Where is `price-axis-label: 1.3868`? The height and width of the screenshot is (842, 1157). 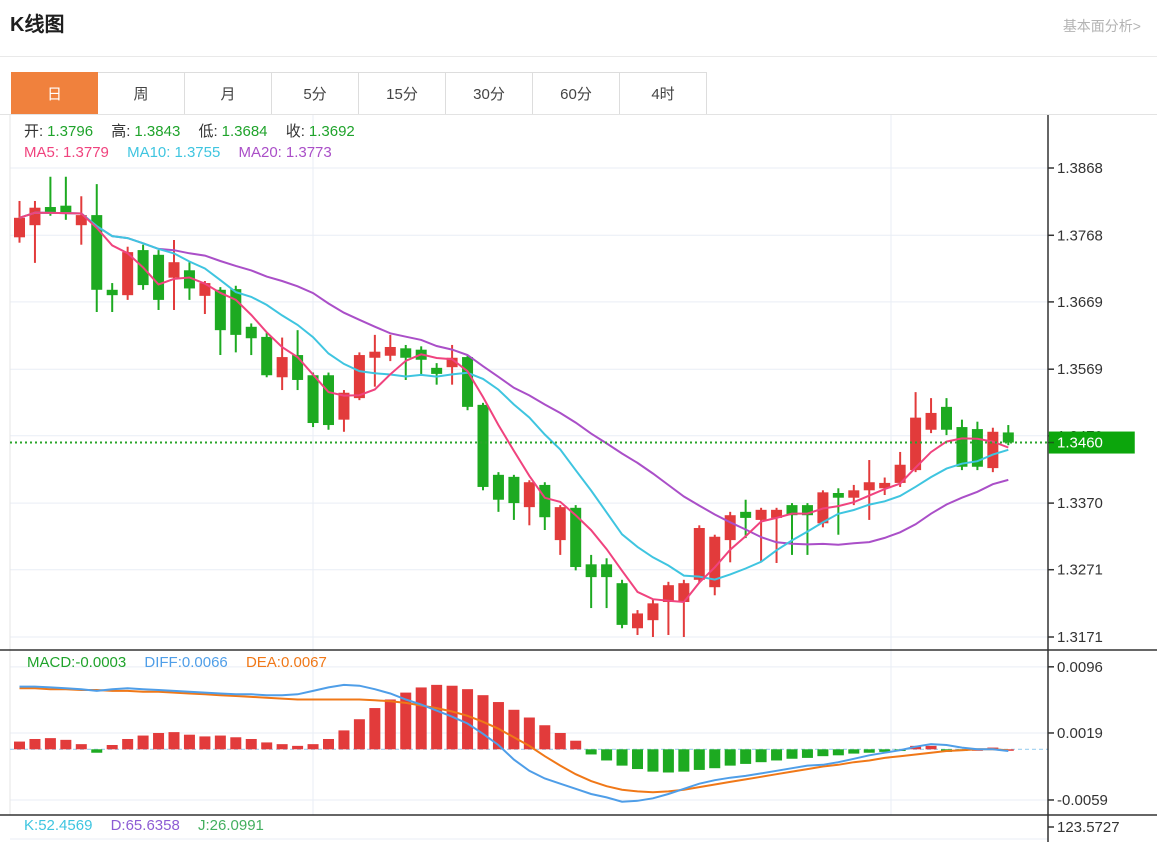 price-axis-label: 1.3868 is located at coordinates (1080, 168).